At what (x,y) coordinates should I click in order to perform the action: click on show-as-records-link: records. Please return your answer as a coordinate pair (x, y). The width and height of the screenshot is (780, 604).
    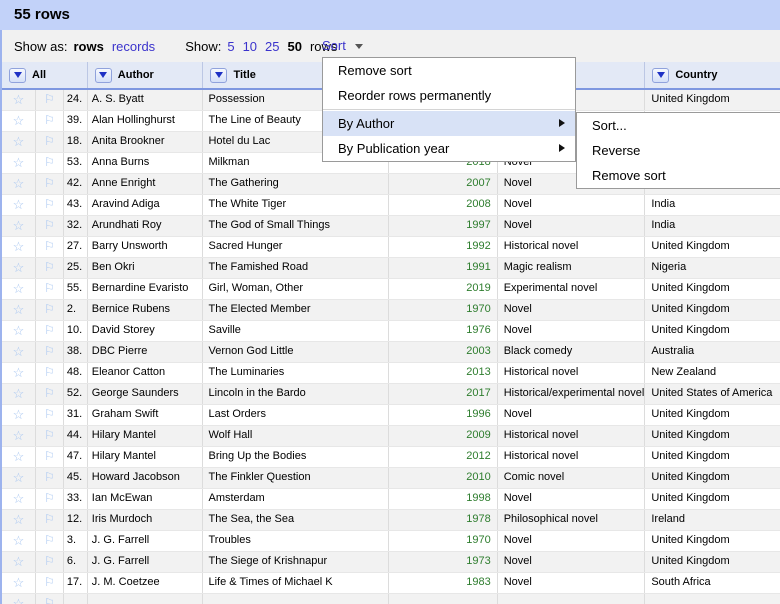
    Looking at the image, I should click on (133, 46).